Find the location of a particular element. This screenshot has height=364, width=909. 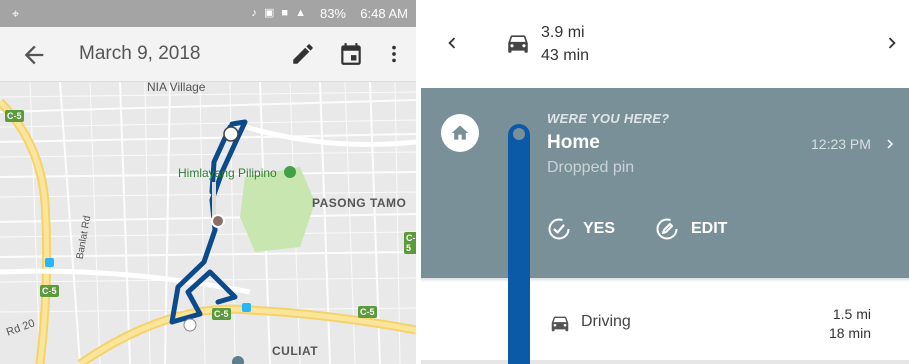

arrow-back-icon is located at coordinates (34, 55).